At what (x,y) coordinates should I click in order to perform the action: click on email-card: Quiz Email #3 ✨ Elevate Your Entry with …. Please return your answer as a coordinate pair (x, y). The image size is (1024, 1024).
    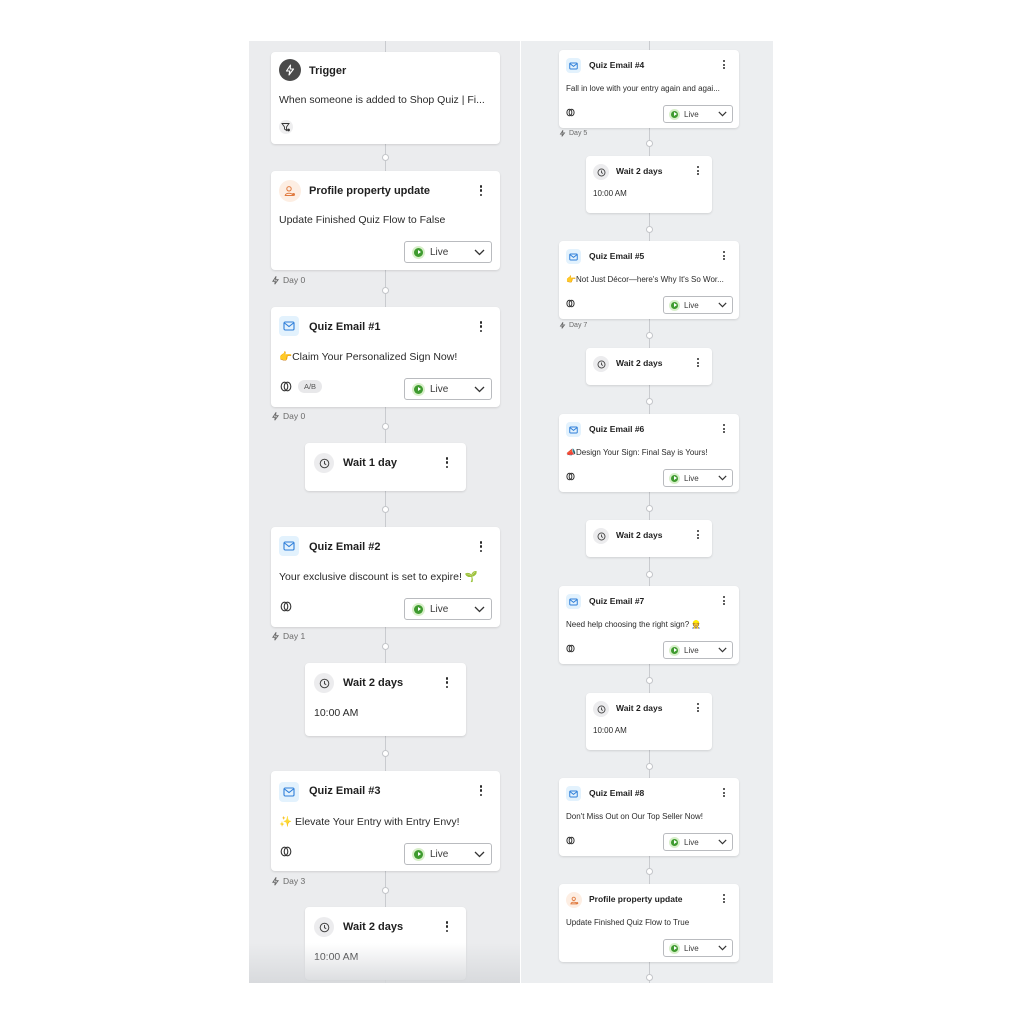
    Looking at the image, I should click on (385, 821).